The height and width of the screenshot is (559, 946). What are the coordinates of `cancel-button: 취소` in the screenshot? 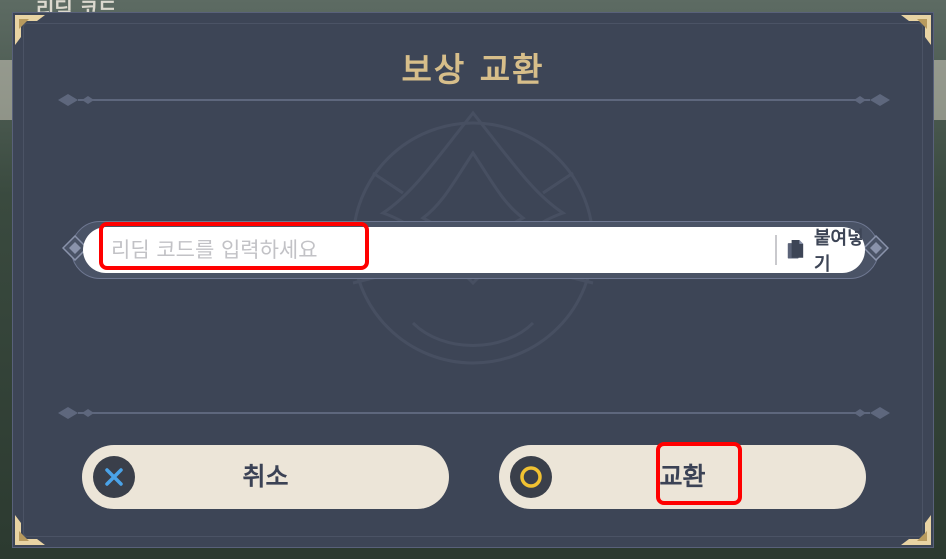 It's located at (265, 477).